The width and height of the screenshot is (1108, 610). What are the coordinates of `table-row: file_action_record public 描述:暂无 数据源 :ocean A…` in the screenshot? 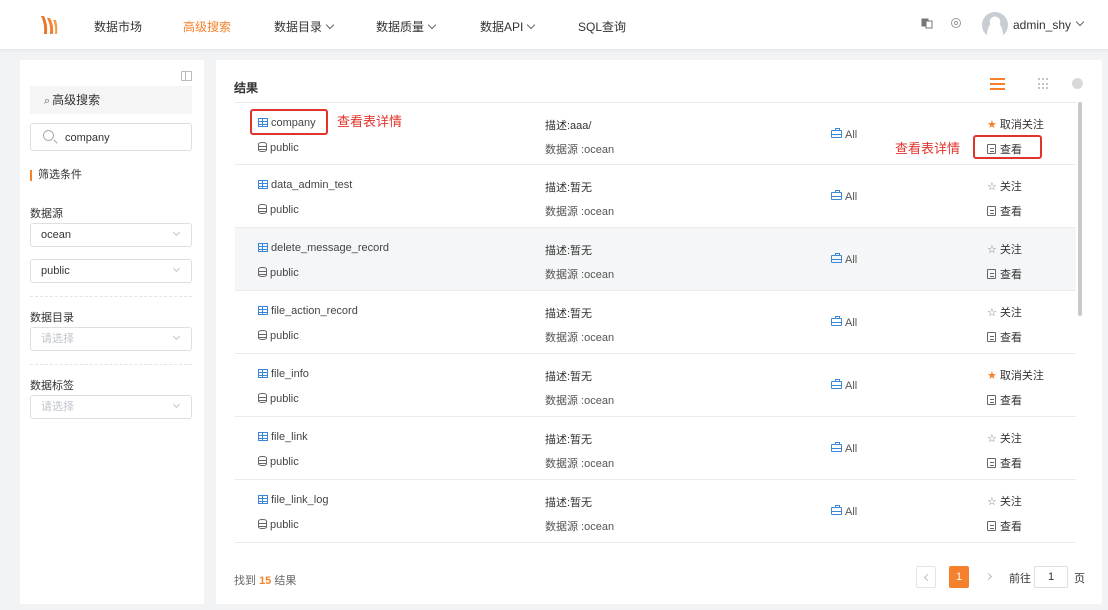 It's located at (655, 322).